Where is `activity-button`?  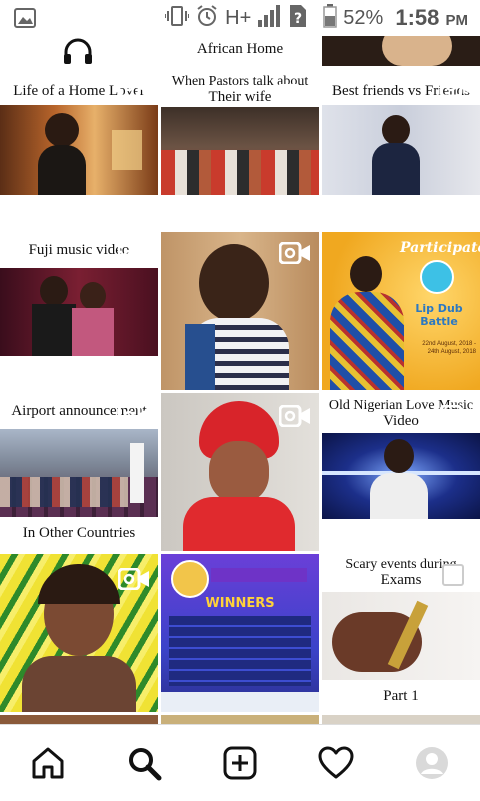
activity-button is located at coordinates (336, 763).